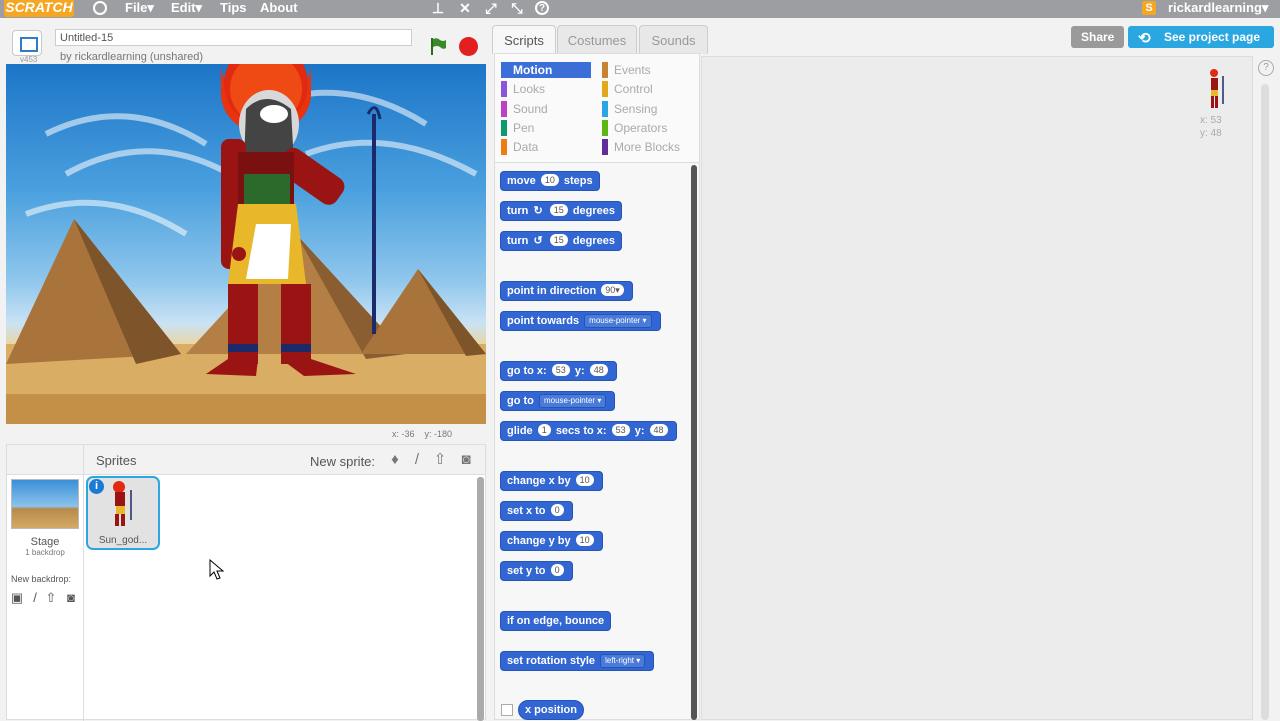 This screenshot has height=721, width=1280. What do you see at coordinates (612, 290) in the screenshot?
I see `block-number-input: 90▾` at bounding box center [612, 290].